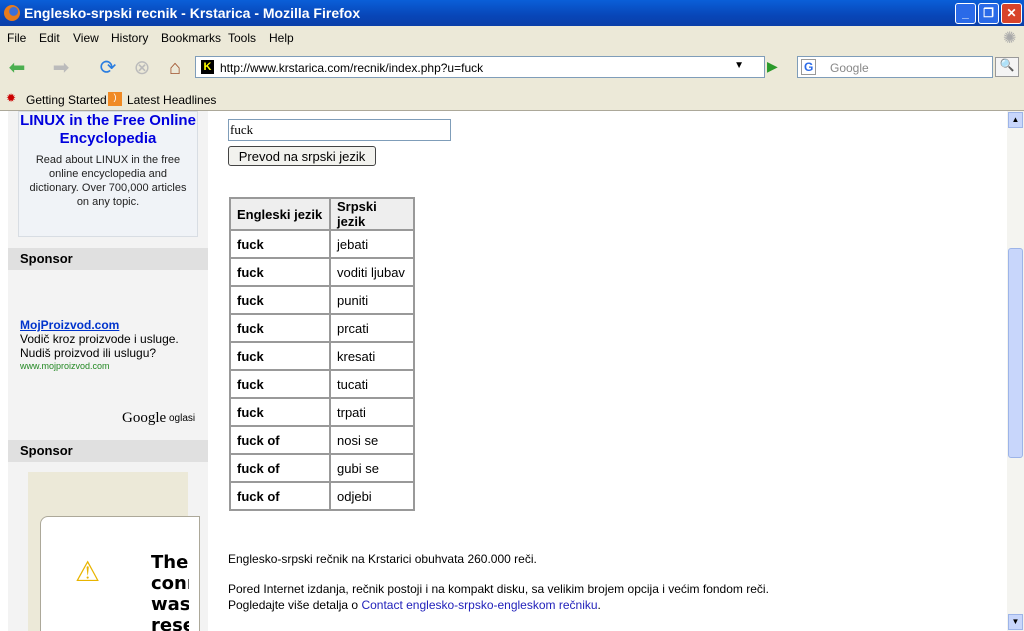 The width and height of the screenshot is (1024, 631). Describe the element at coordinates (86, 38) in the screenshot. I see `menu-view: View` at that location.